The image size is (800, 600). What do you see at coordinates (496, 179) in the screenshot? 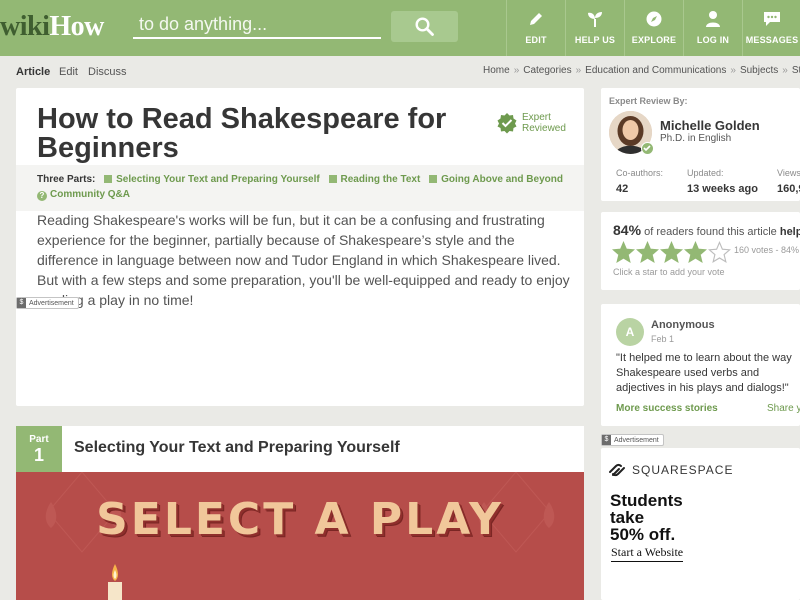
I see `toc-part-3: Going Above and Beyond` at bounding box center [496, 179].